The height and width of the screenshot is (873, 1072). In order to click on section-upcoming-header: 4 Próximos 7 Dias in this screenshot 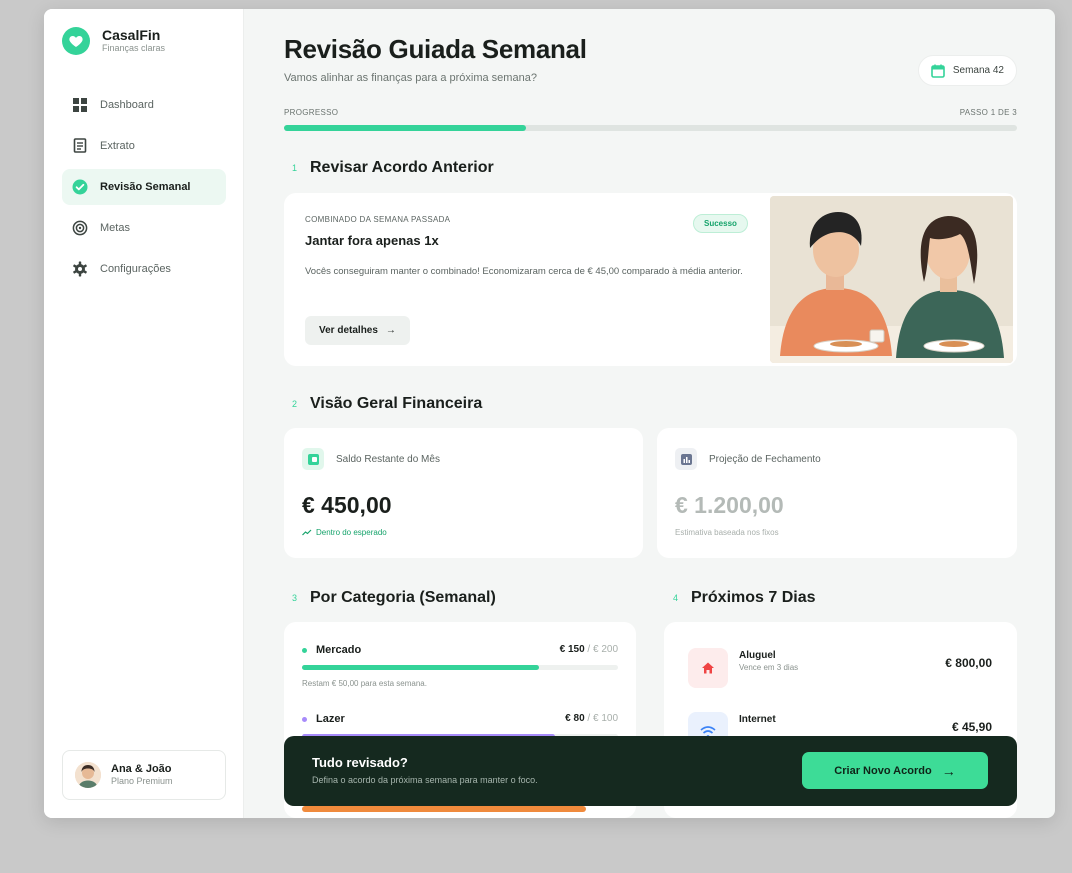, I will do `click(744, 598)`.